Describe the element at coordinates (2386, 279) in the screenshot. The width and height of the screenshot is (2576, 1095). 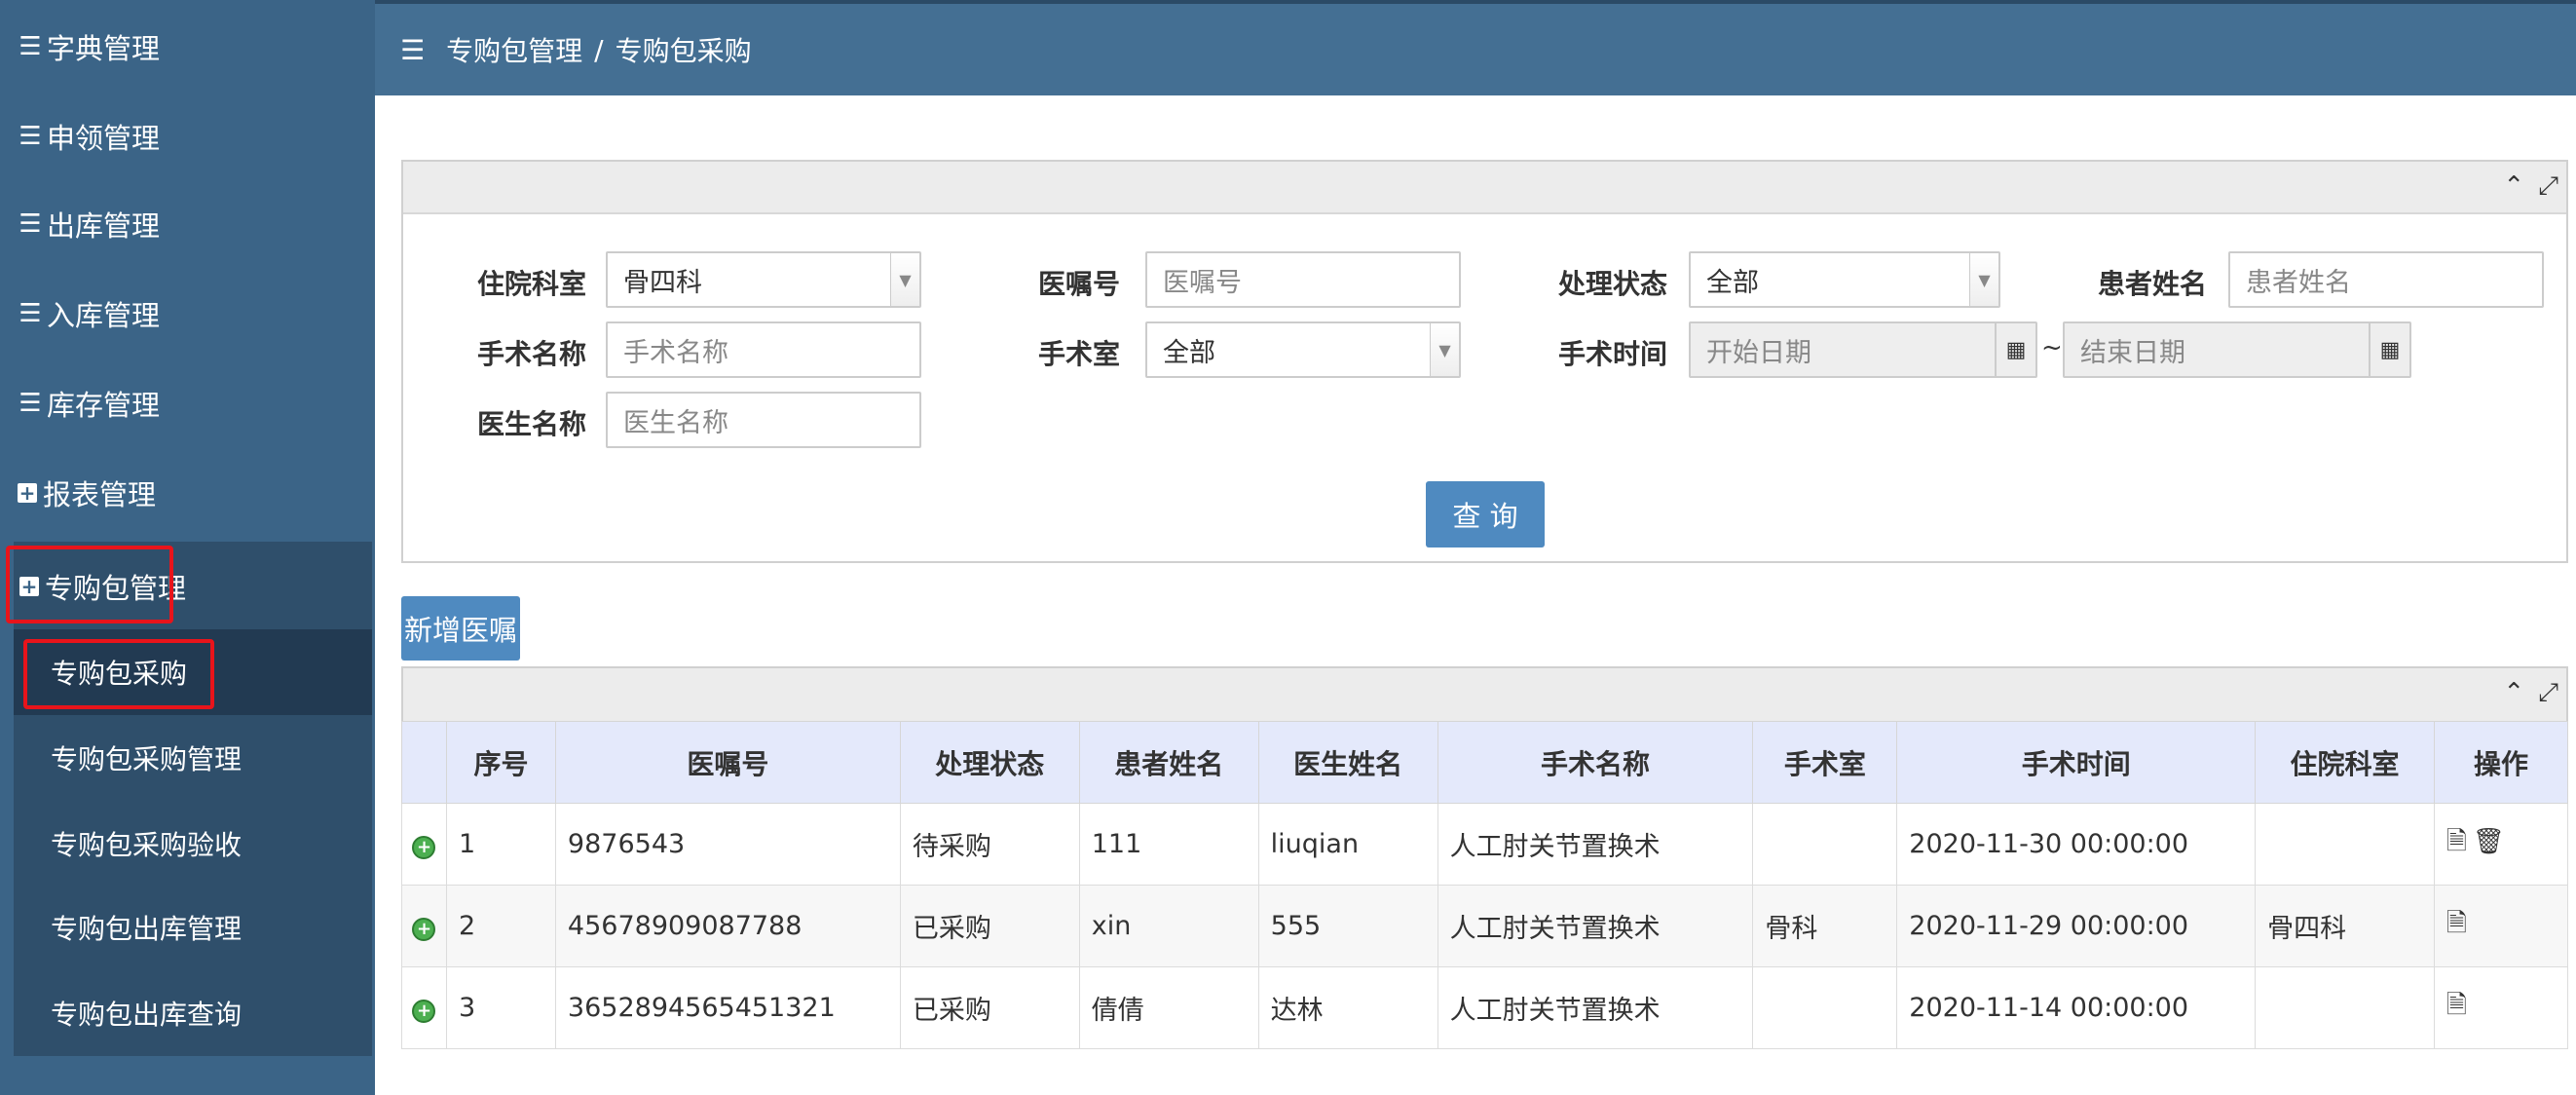
I see `patient-input: 患者姓名` at that location.